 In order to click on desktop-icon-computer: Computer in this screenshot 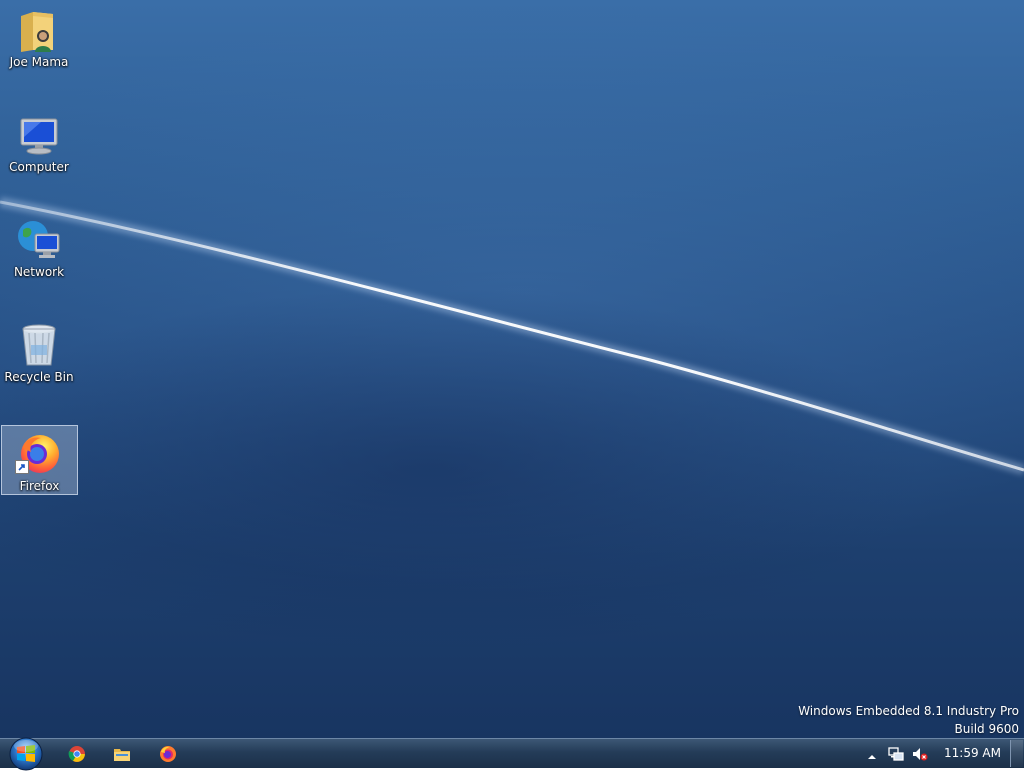, I will do `click(39, 142)`.